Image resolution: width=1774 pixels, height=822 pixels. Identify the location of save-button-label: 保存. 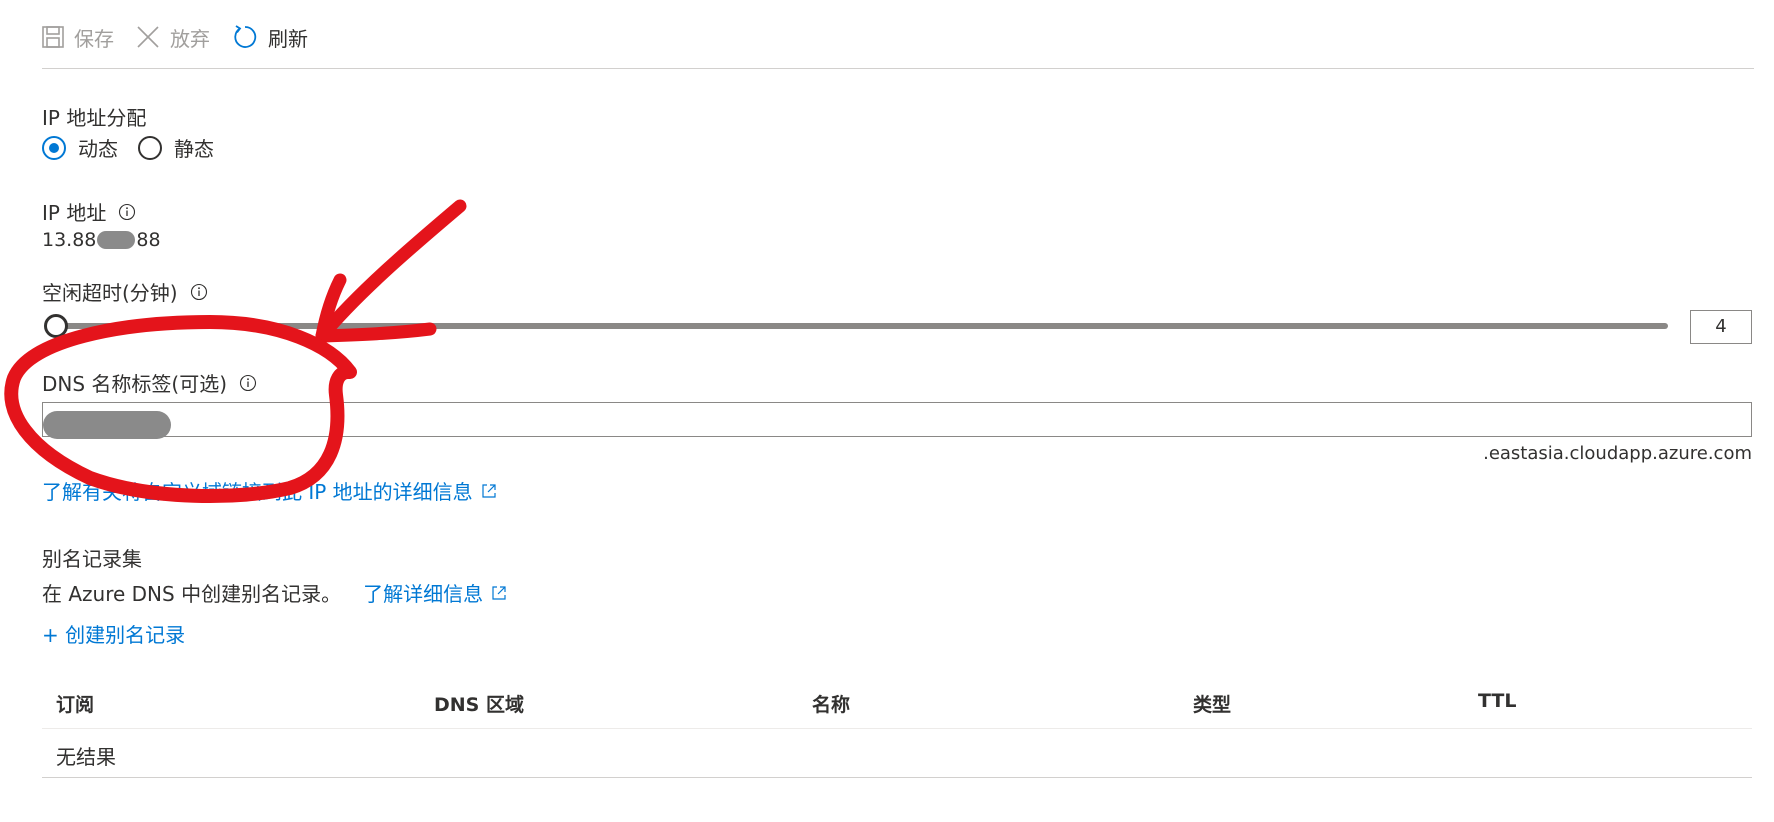
(94, 38).